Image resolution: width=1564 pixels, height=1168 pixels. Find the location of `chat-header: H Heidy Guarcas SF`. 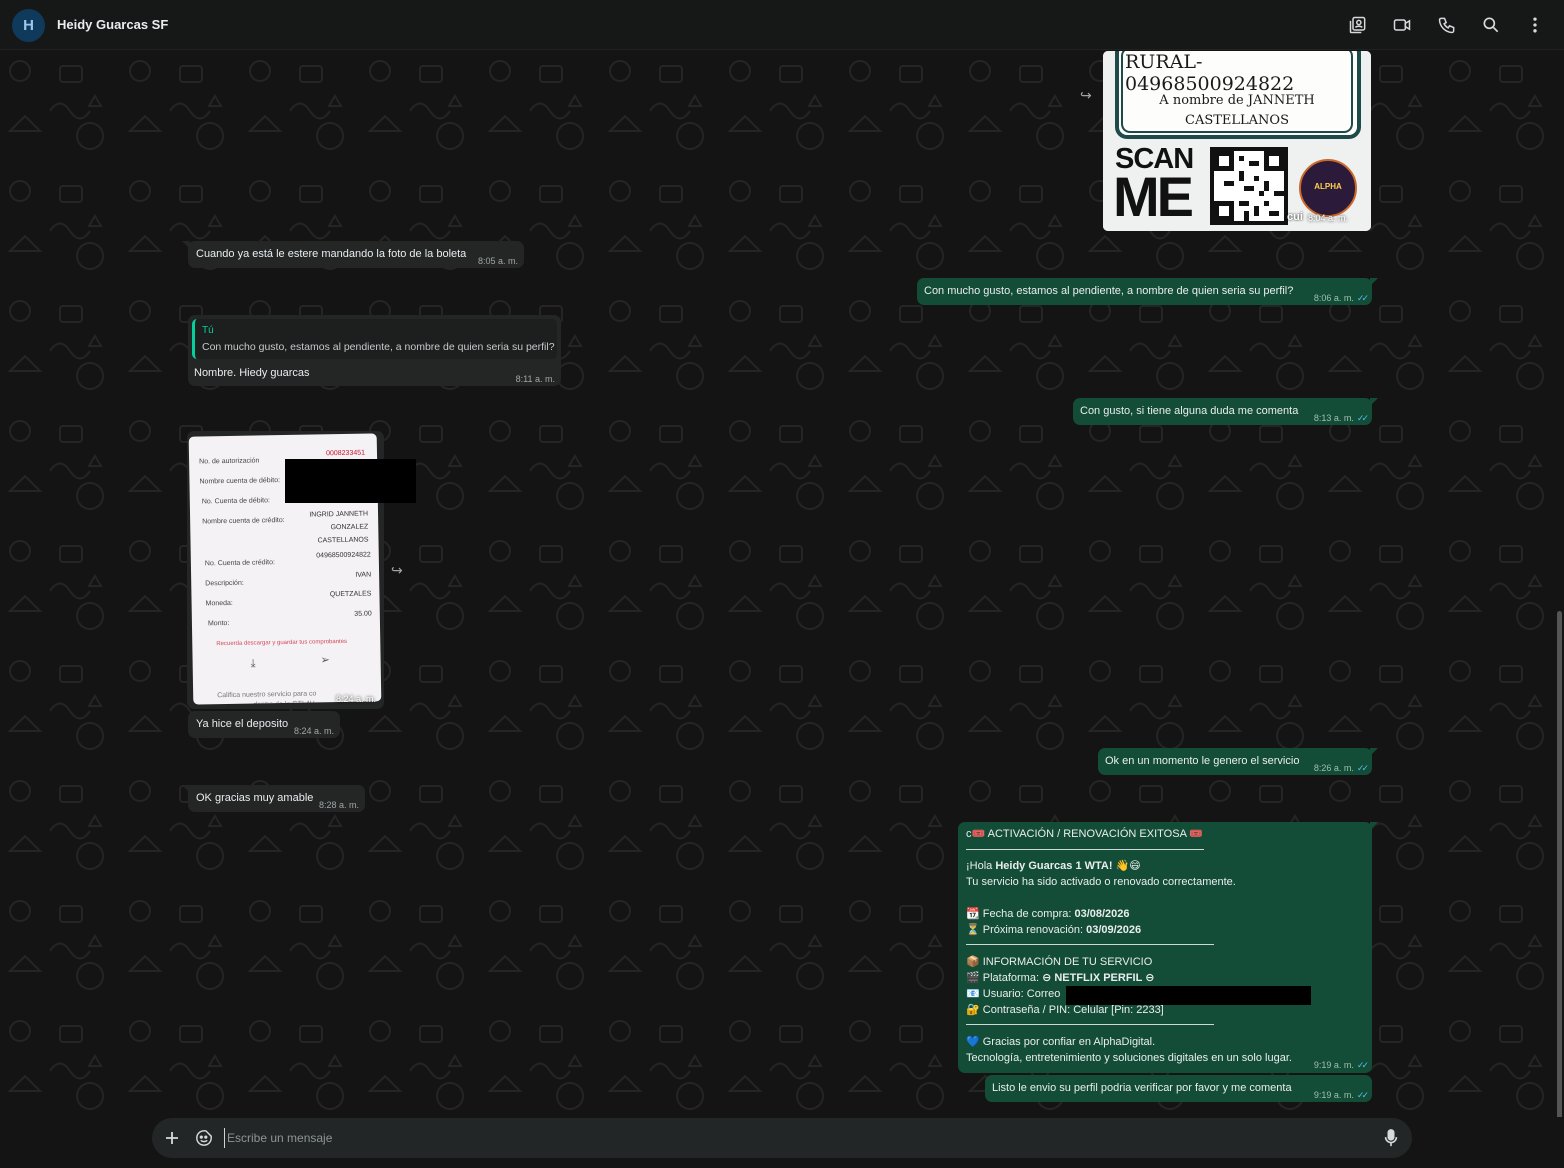

chat-header: H Heidy Guarcas SF is located at coordinates (782, 25).